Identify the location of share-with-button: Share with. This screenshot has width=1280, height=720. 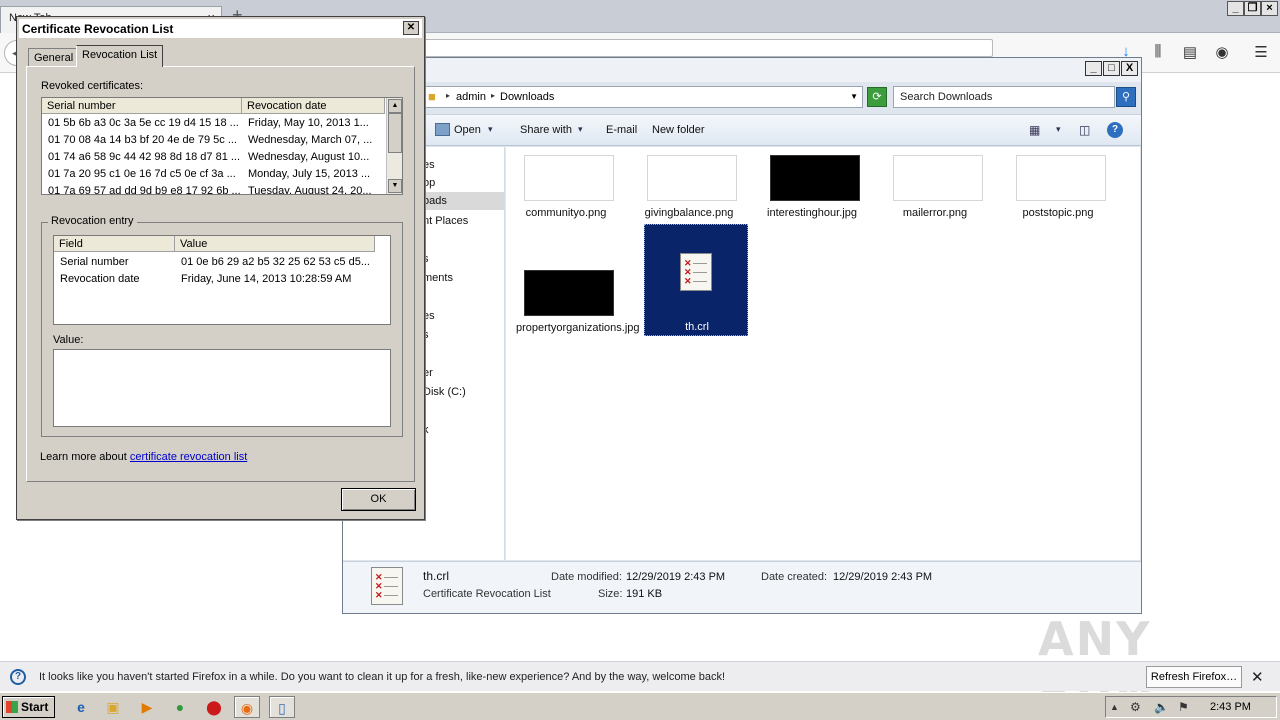
(546, 130).